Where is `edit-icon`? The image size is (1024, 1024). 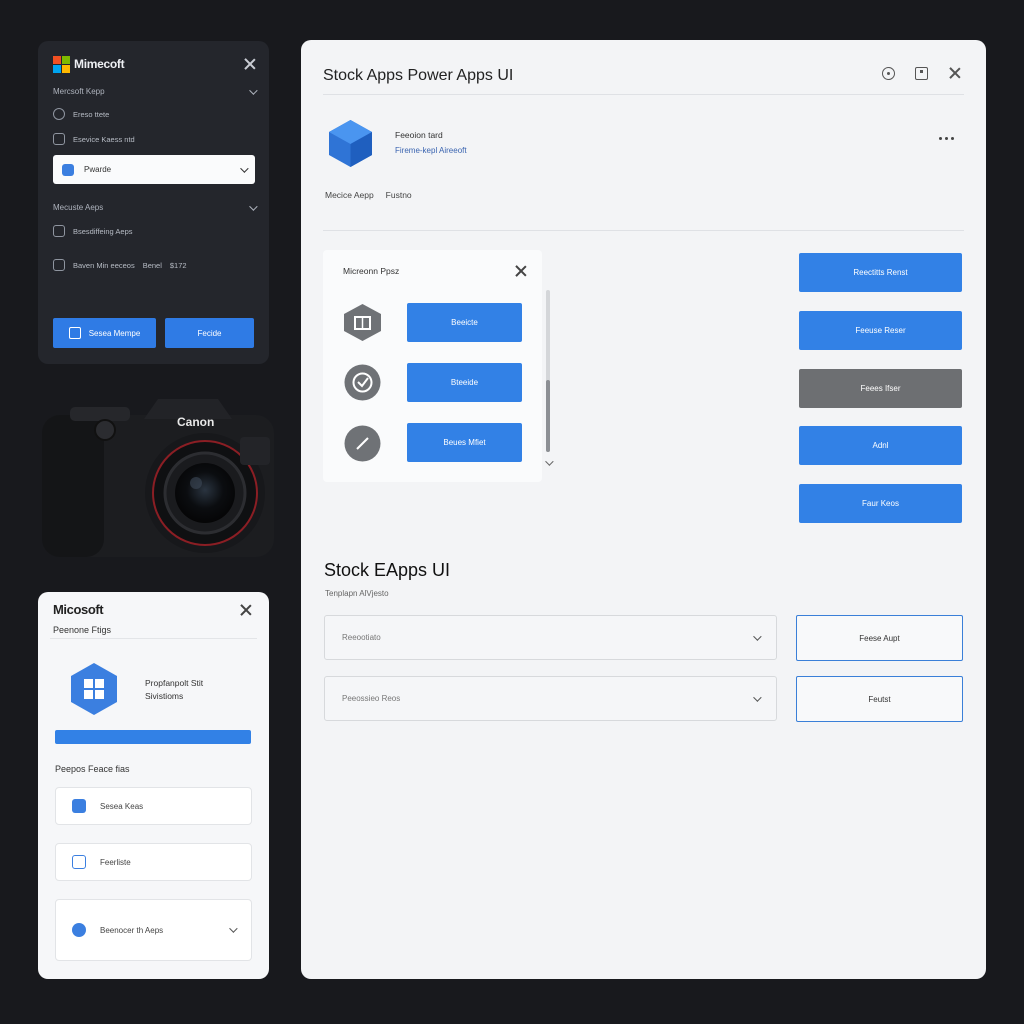
edit-icon is located at coordinates (79, 862).